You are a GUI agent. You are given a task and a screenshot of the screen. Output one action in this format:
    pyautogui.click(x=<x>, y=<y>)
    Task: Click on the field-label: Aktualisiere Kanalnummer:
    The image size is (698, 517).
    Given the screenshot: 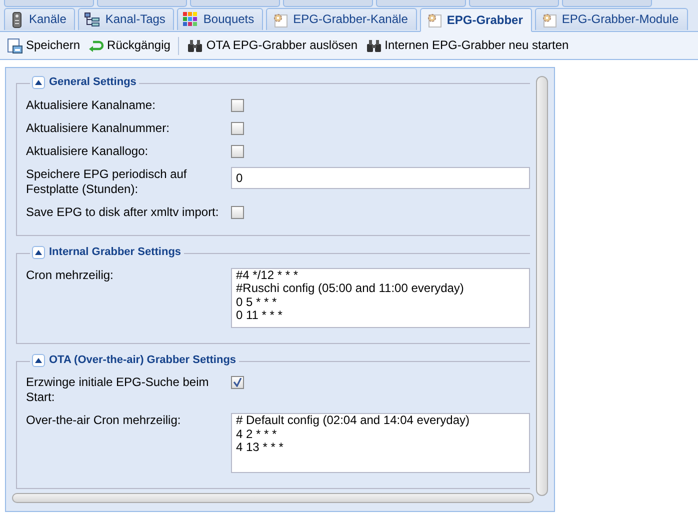 What is the action you would take?
    pyautogui.click(x=98, y=128)
    